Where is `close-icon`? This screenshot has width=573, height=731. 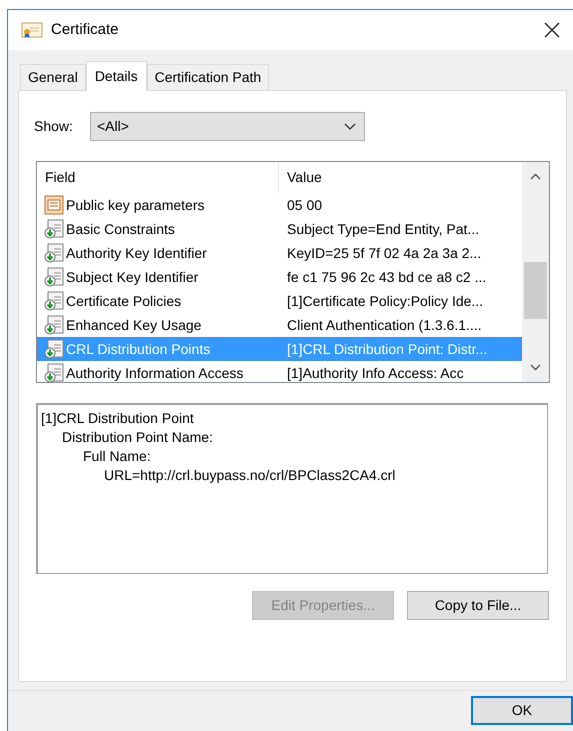
close-icon is located at coordinates (552, 30).